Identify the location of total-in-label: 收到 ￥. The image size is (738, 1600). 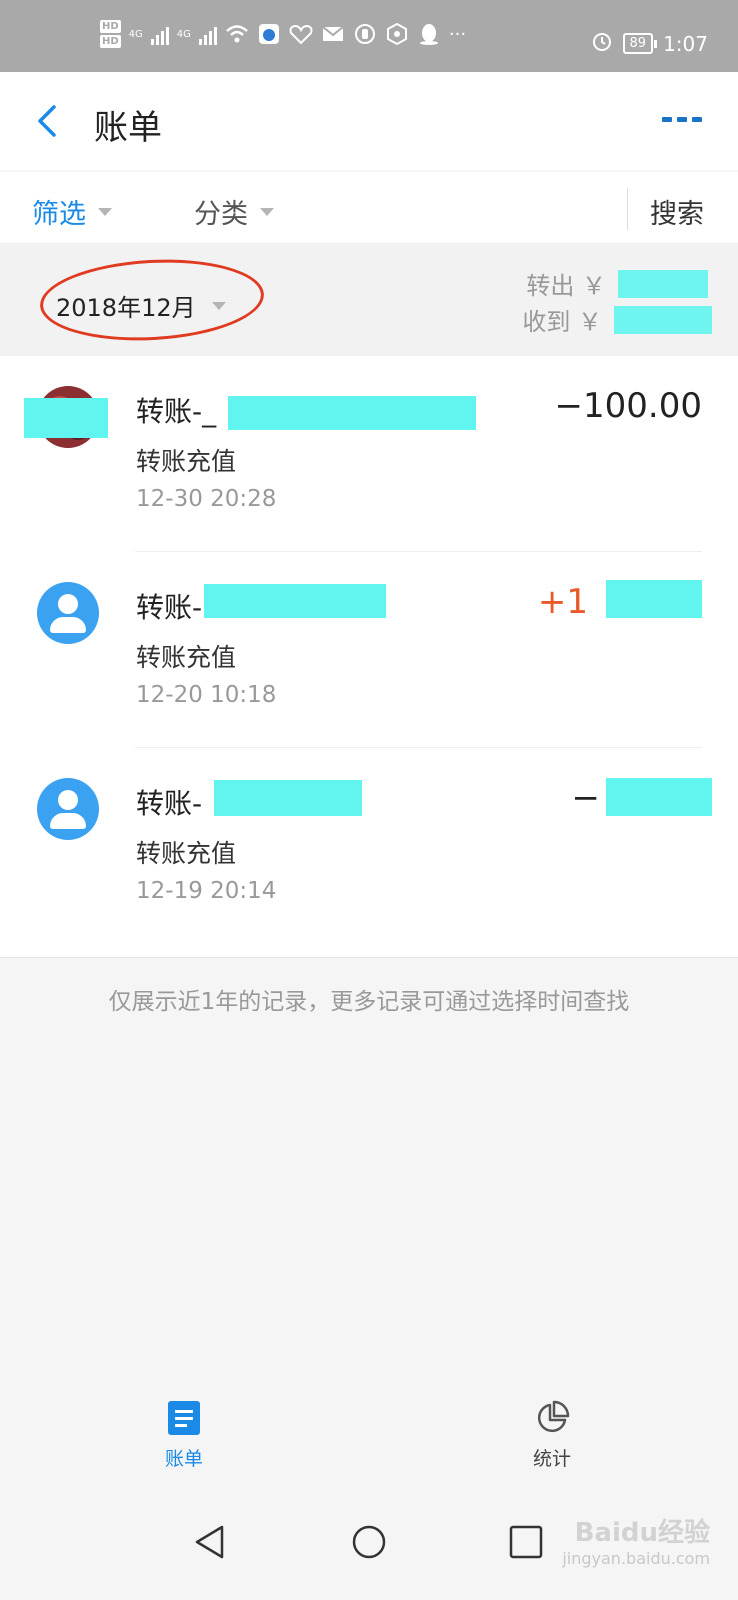
(562, 322).